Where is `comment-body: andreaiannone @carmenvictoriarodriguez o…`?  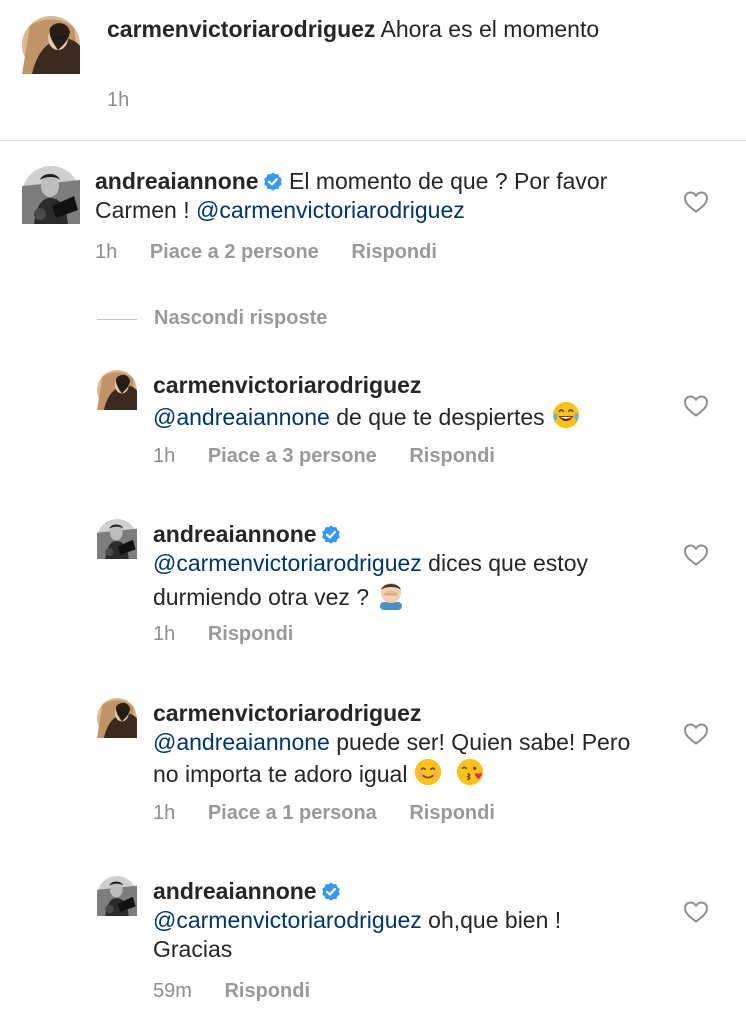
comment-body: andreaiannone @carmenvictoriarodriguez o… is located at coordinates (393, 920).